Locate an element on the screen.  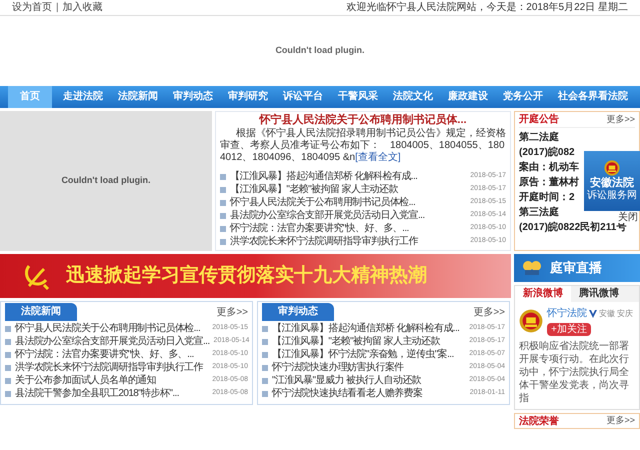
nav-tab: 审判动态 is located at coordinates (193, 97).